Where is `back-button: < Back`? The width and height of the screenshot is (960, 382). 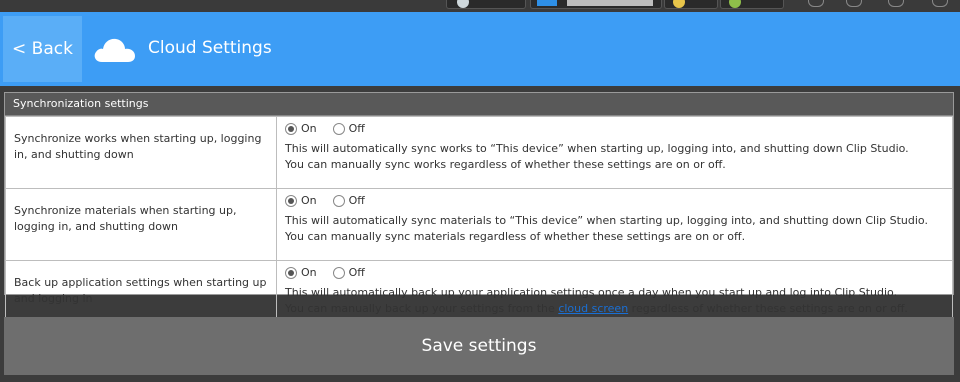
back-button: < Back is located at coordinates (42, 49).